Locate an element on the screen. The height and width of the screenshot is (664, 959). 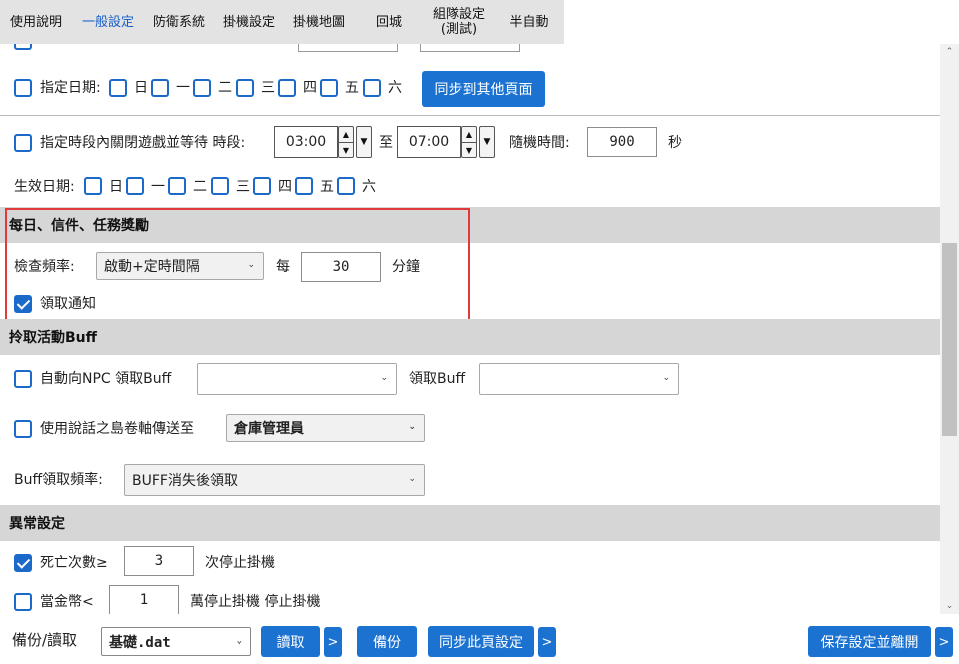
eff-day-checkbox-tue is located at coordinates (177, 186).